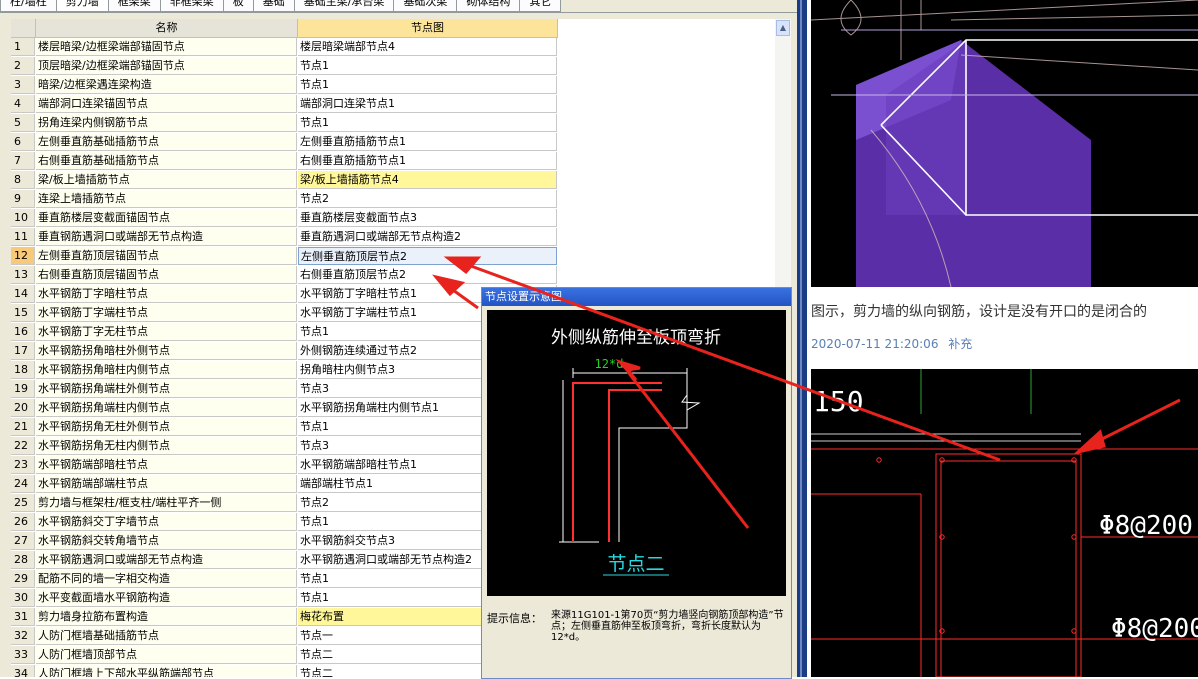 This screenshot has height=679, width=1198. I want to click on tab-foundation-main-beam: 基础主梁/承台梁, so click(344, 6).